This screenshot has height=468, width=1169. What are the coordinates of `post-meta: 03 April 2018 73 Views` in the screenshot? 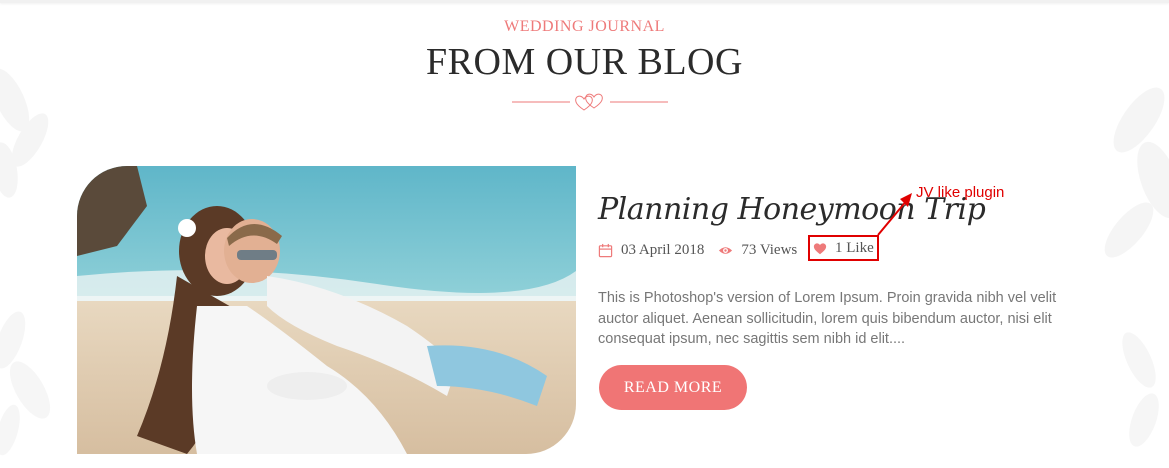 It's located at (704, 250).